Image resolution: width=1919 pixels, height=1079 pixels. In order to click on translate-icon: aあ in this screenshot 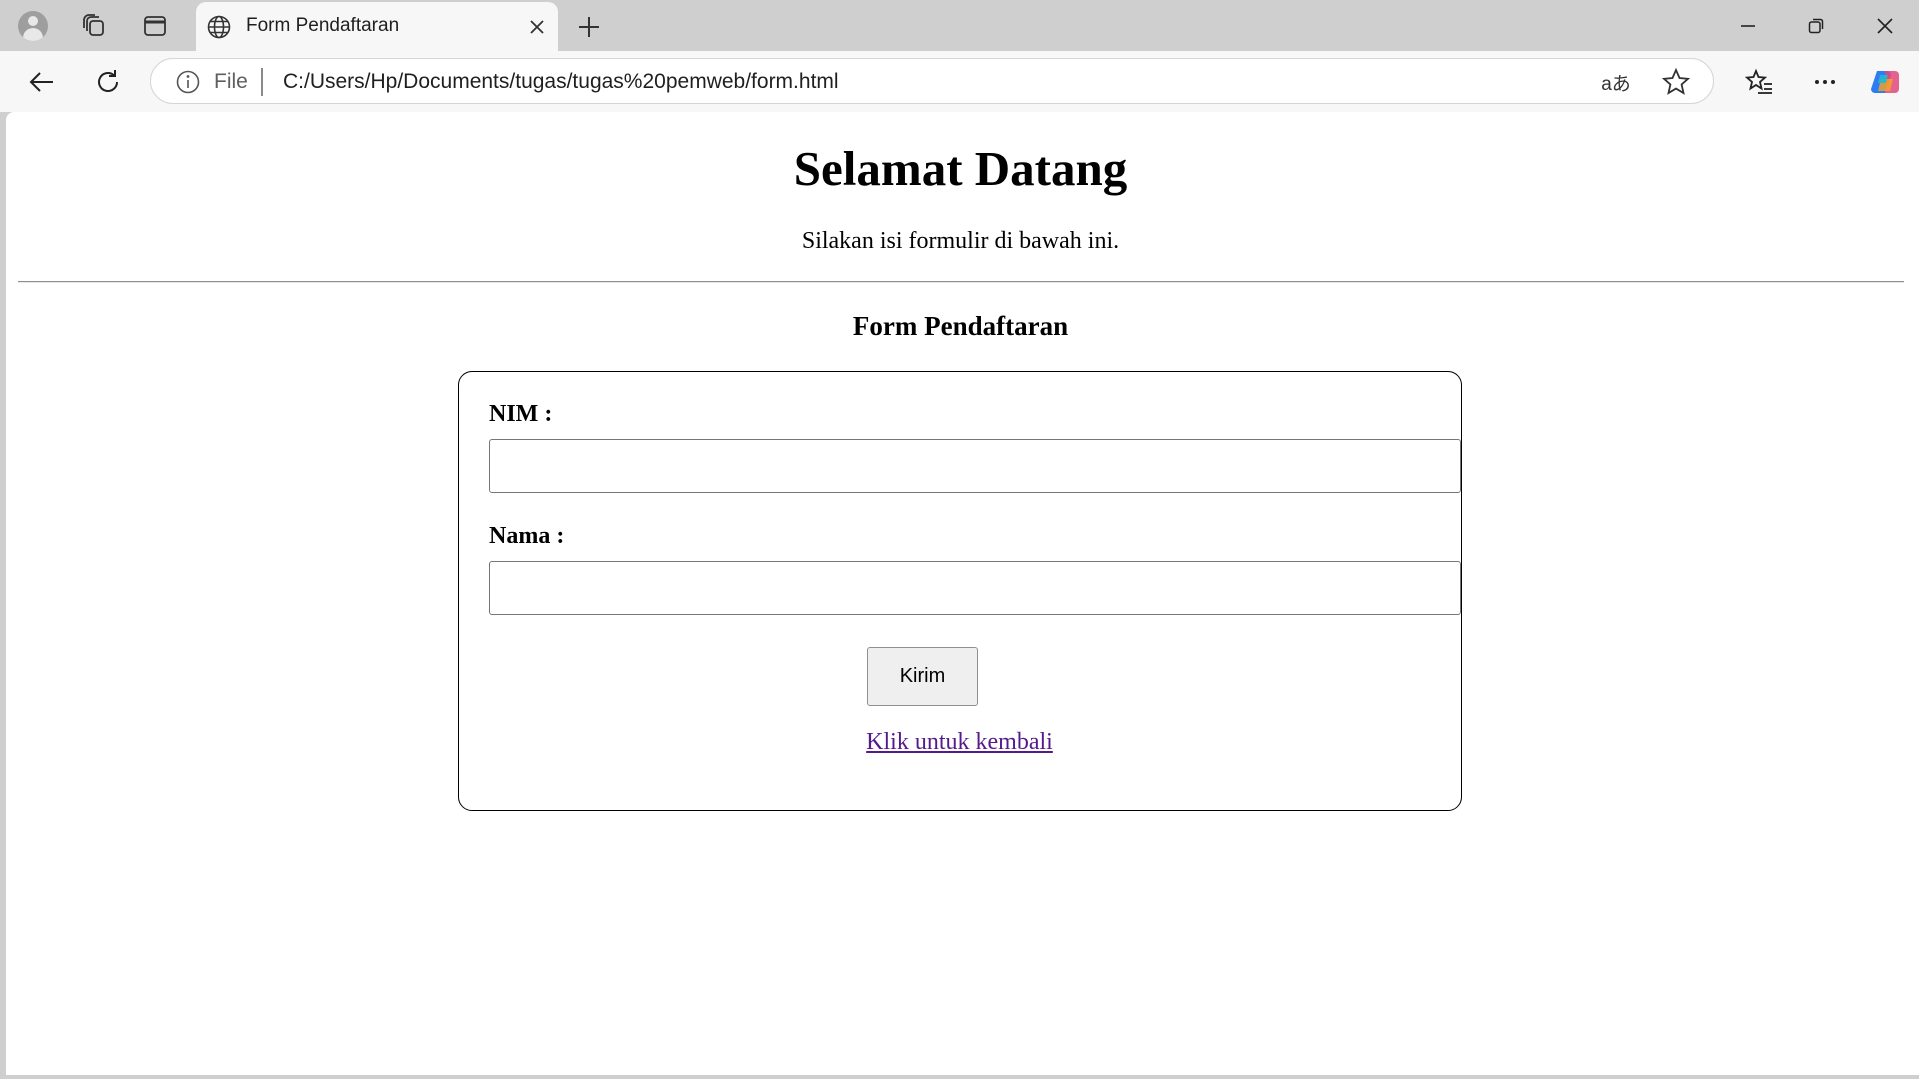, I will do `click(1616, 82)`.